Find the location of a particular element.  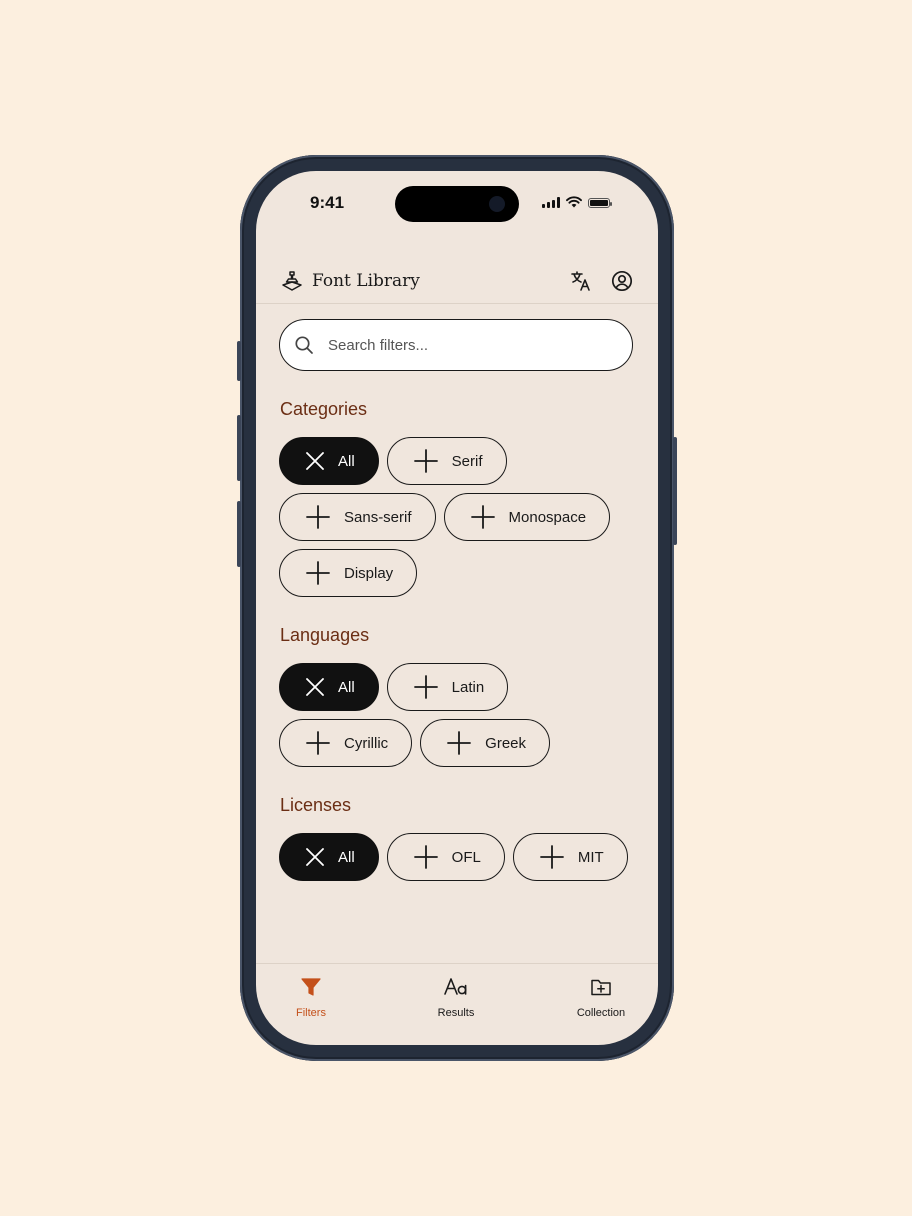

tab-results: Results is located at coordinates (456, 997).